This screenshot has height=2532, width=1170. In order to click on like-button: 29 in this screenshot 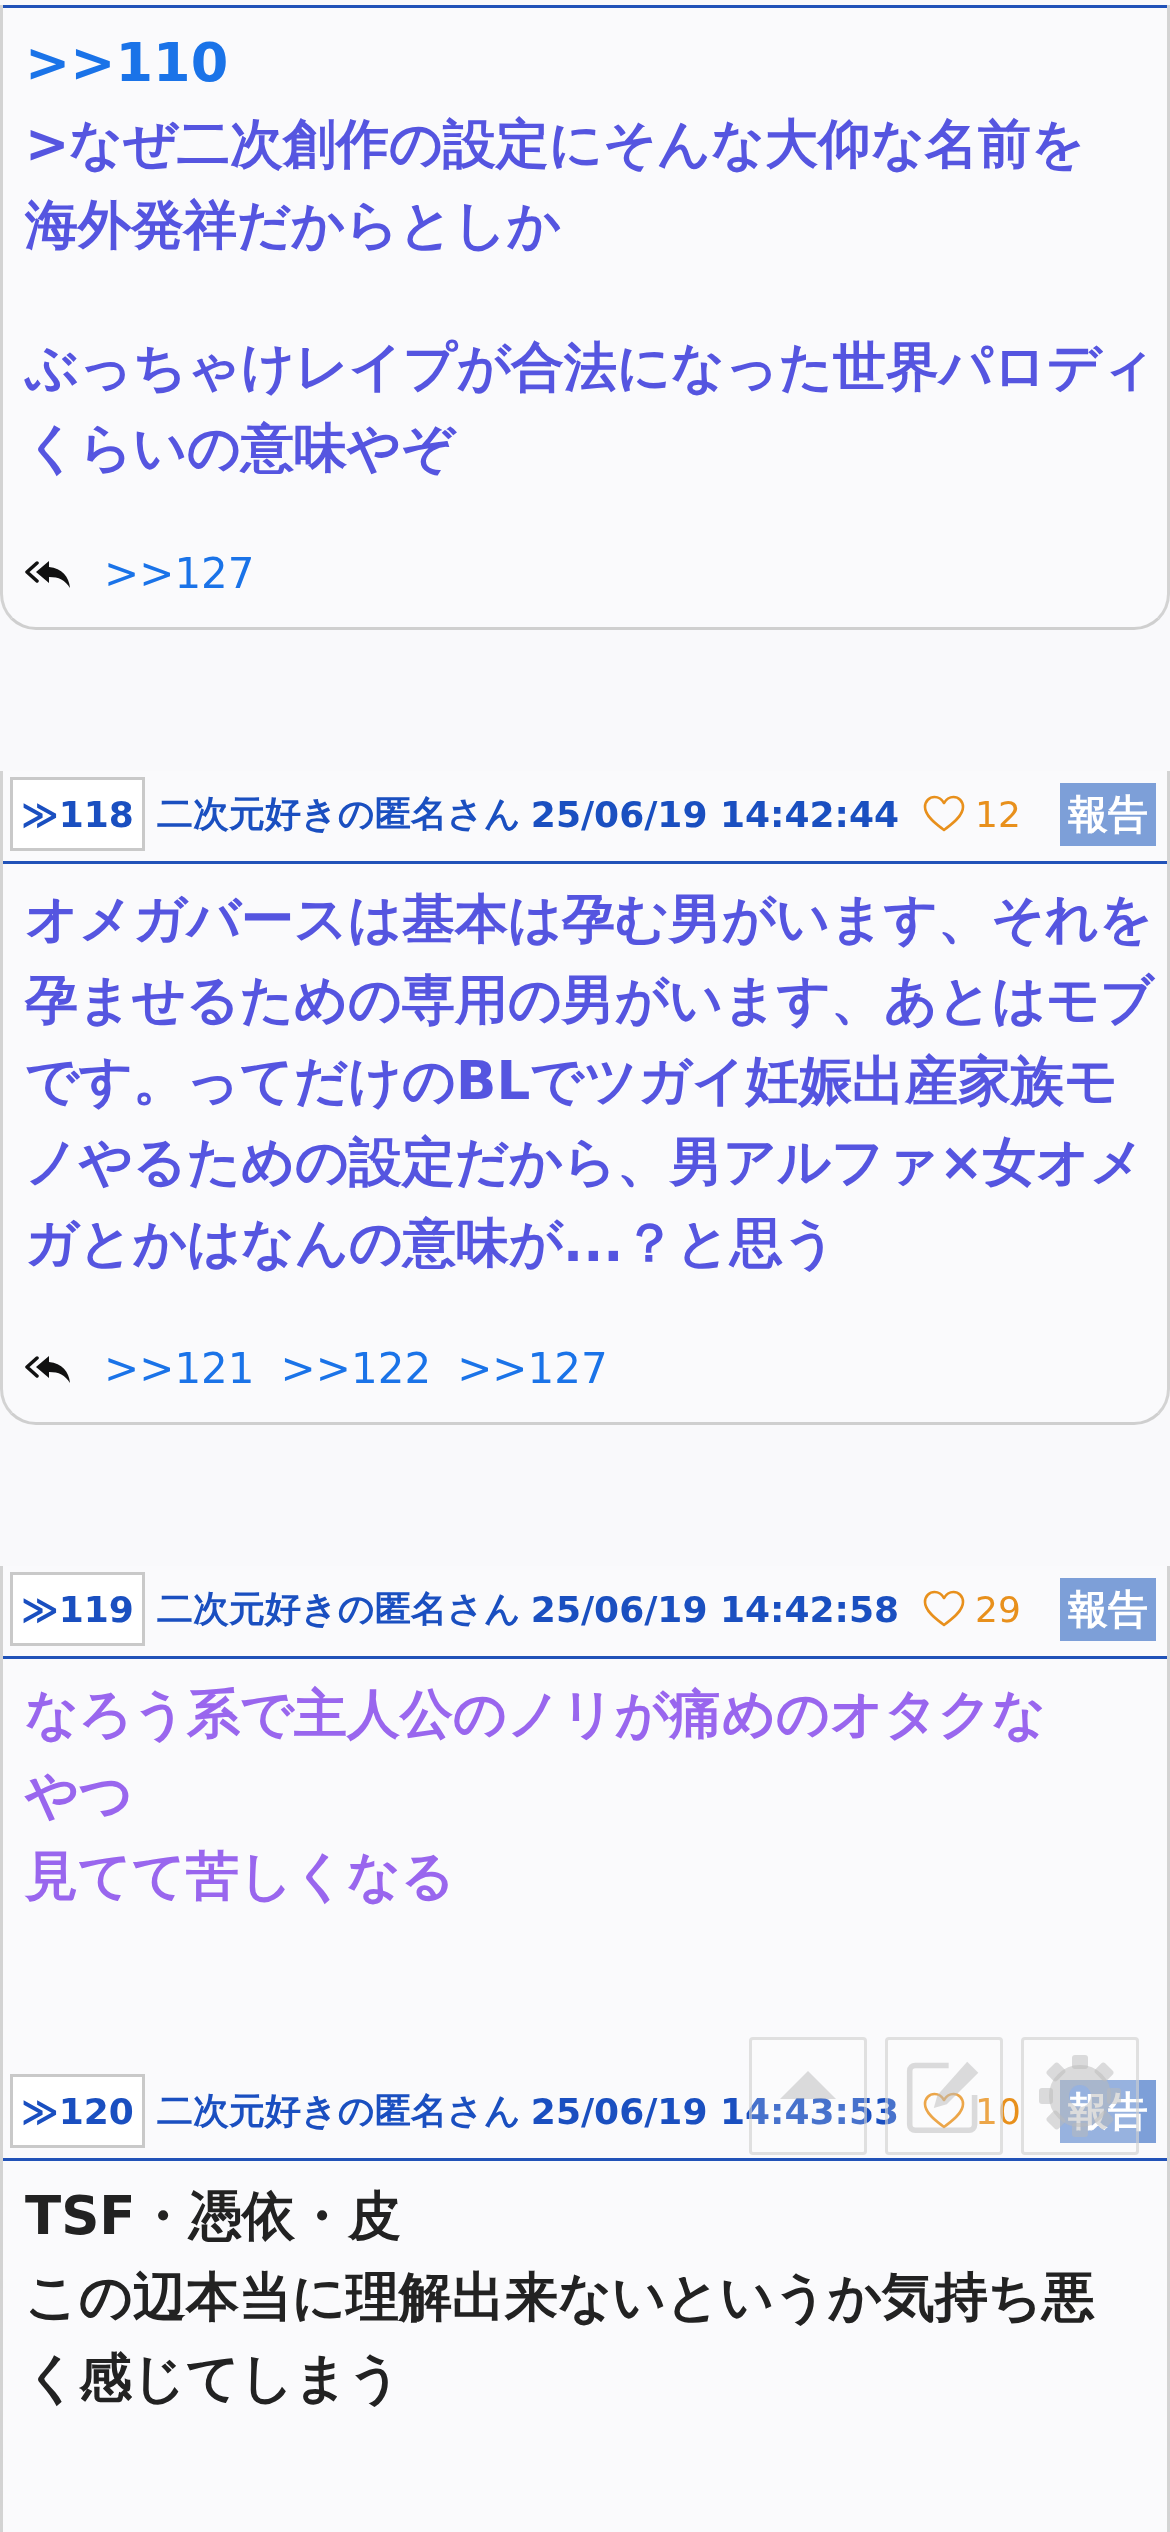, I will do `click(972, 1609)`.